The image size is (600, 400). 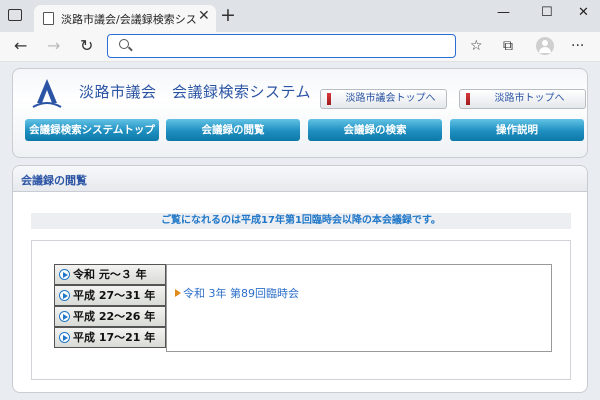 I want to click on maximize-button: ☐, so click(x=547, y=12).